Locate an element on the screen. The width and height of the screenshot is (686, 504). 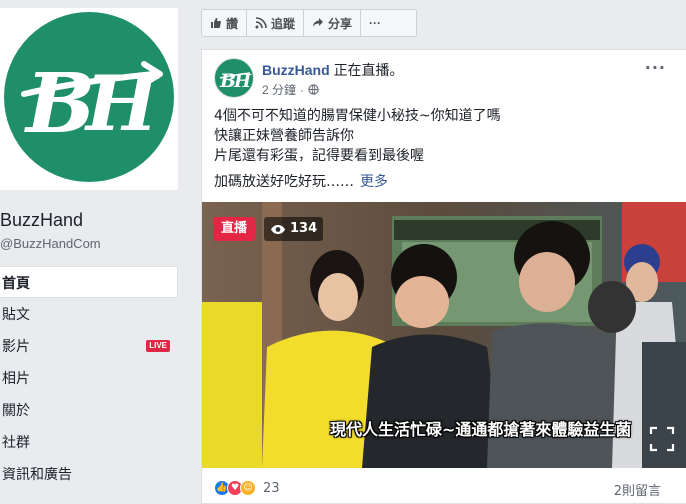
live-indicator: 直播 is located at coordinates (234, 229).